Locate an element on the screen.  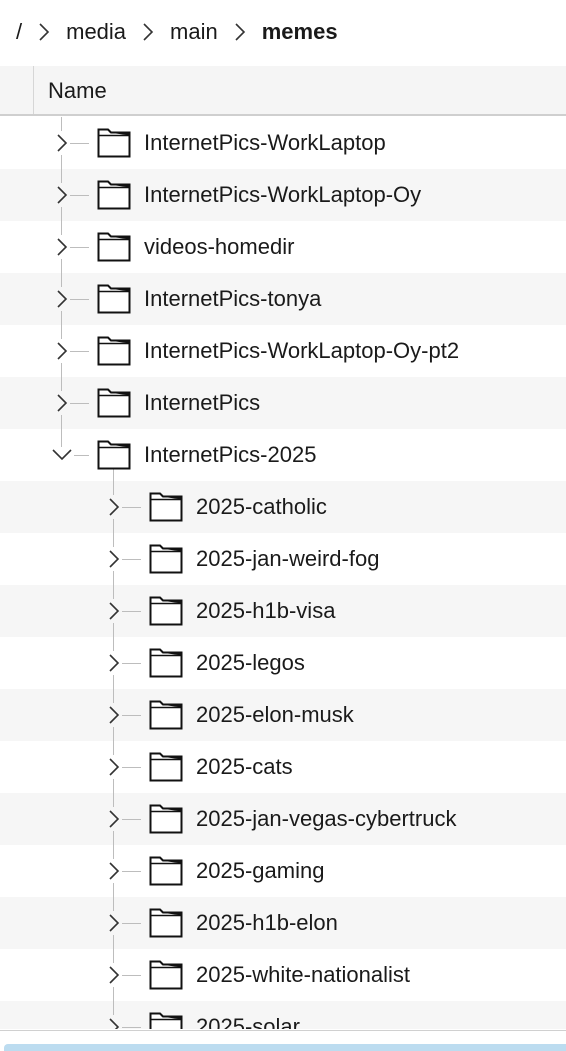
tree-row: 2025-cats is located at coordinates (283, 767).